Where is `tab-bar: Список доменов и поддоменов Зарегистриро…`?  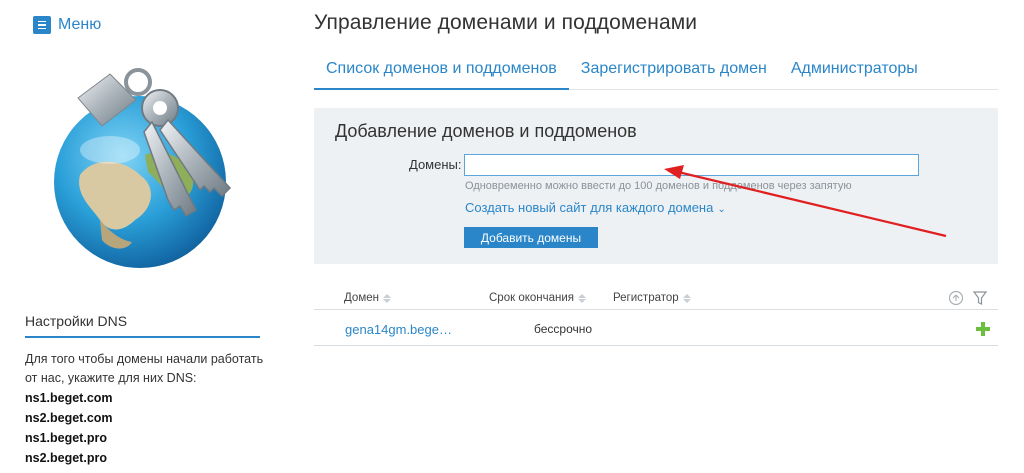
tab-bar: Список доменов и поддоменов Зарегистриро… is located at coordinates (656, 71).